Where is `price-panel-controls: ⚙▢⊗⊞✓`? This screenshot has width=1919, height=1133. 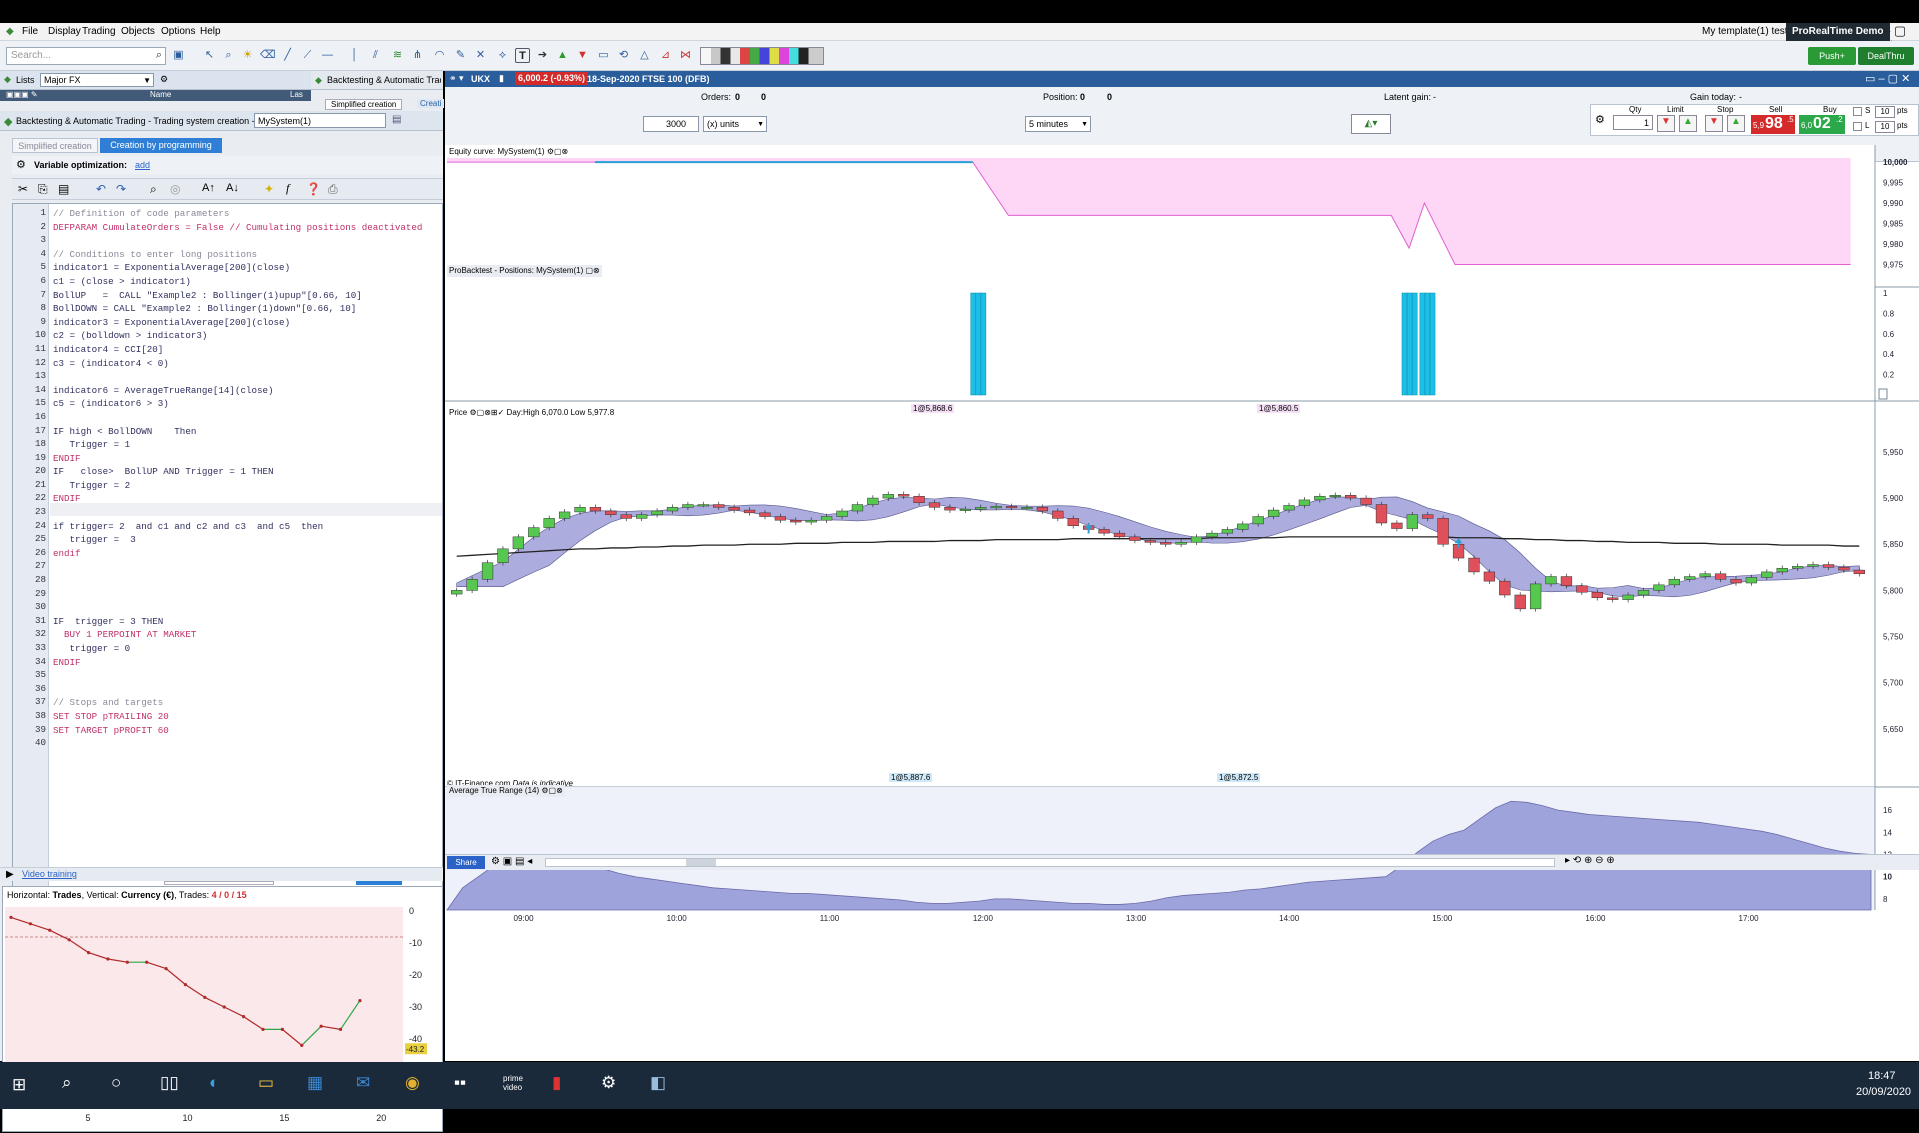
price-panel-controls: ⚙▢⊗⊞✓ is located at coordinates (486, 412).